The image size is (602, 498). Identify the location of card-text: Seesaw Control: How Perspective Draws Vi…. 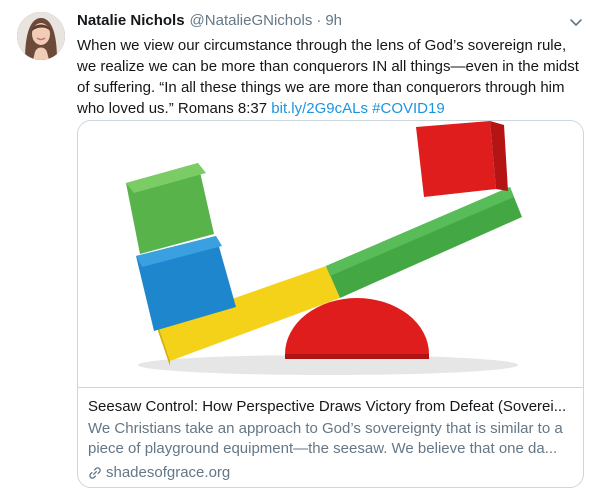
(330, 440).